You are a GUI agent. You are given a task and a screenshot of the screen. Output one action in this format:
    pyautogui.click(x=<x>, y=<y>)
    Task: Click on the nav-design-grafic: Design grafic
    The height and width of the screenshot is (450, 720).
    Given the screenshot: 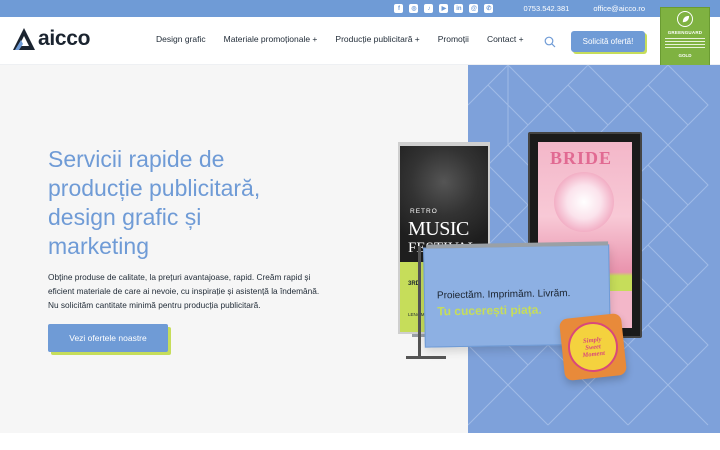 What is the action you would take?
    pyautogui.click(x=181, y=39)
    